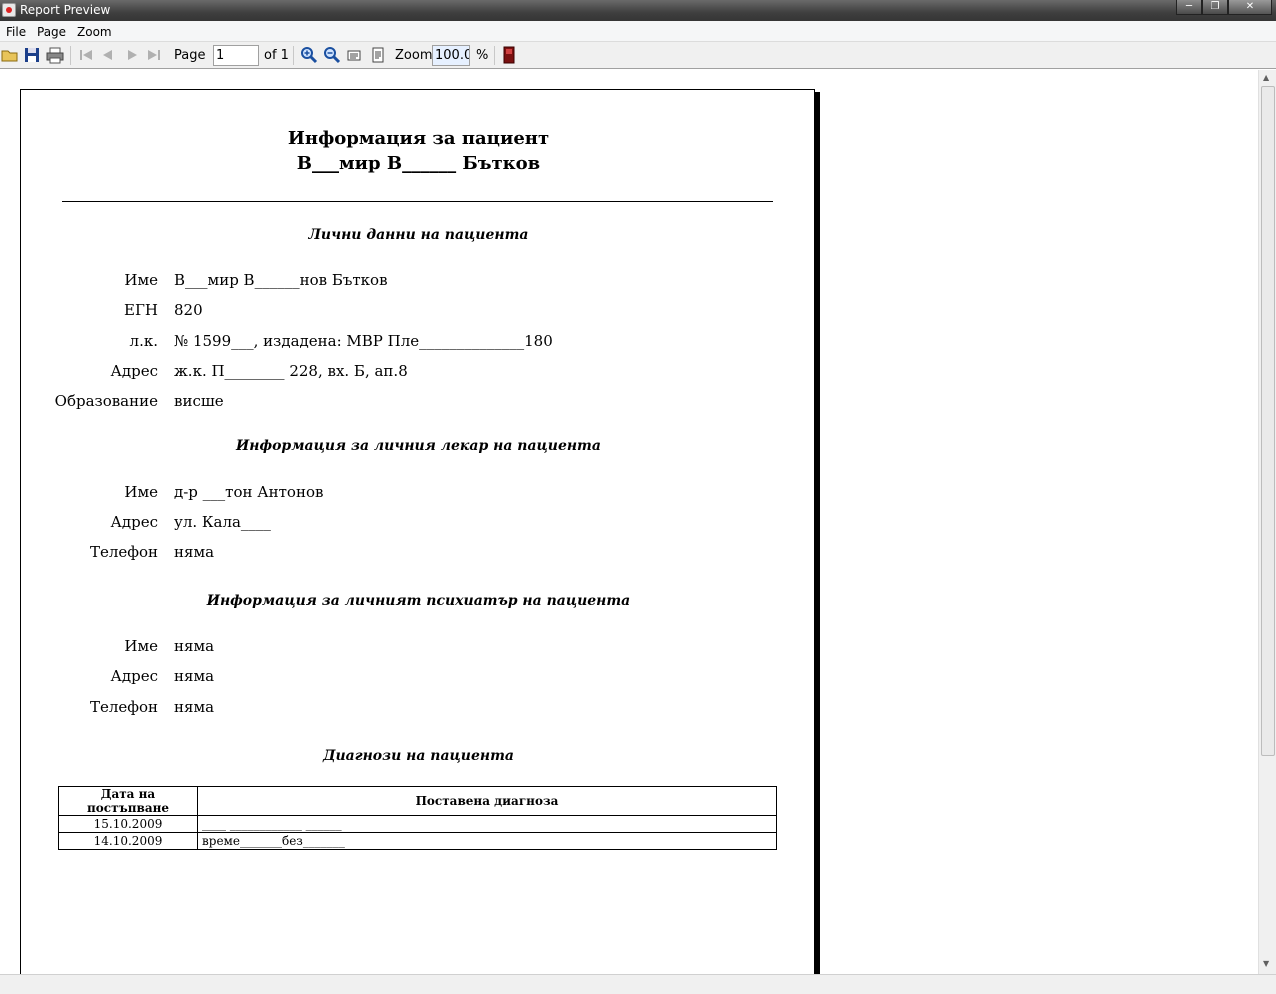 The height and width of the screenshot is (994, 1276). Describe the element at coordinates (291, 371) in the screenshot. I see `personal-address-value: ж.к. П________ 228, вх. Б, ап.8` at that location.